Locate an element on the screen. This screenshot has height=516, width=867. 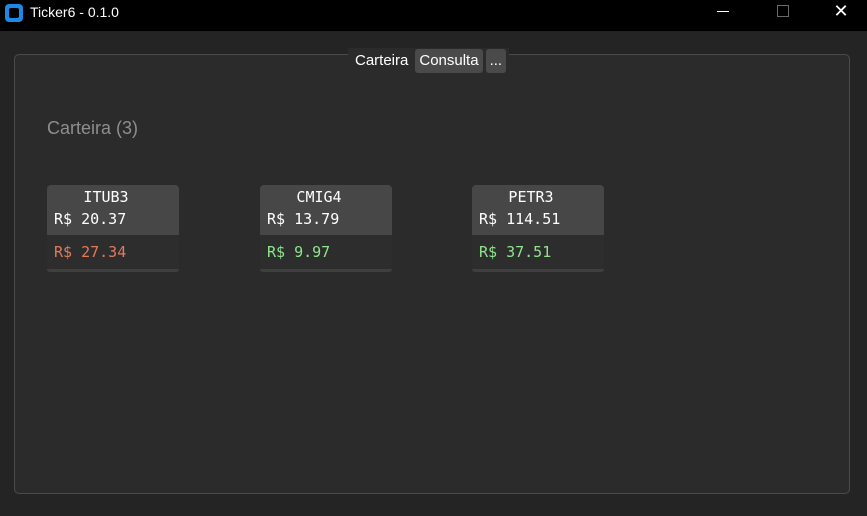
card-ticker: CMIG4 is located at coordinates (319, 197).